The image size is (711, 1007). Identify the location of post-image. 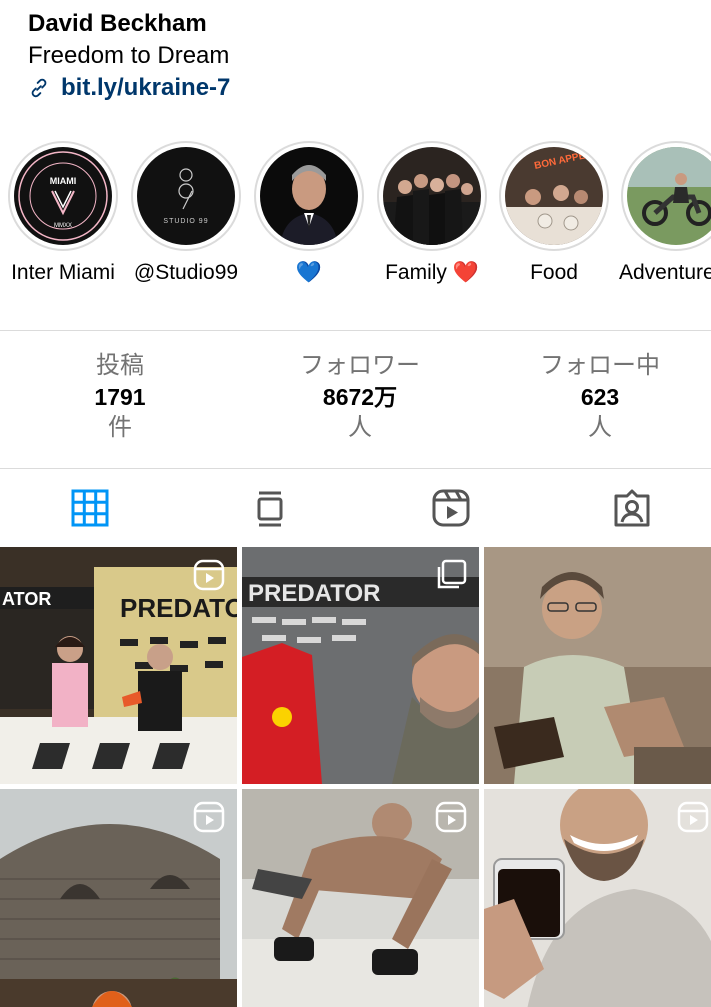
(597, 665).